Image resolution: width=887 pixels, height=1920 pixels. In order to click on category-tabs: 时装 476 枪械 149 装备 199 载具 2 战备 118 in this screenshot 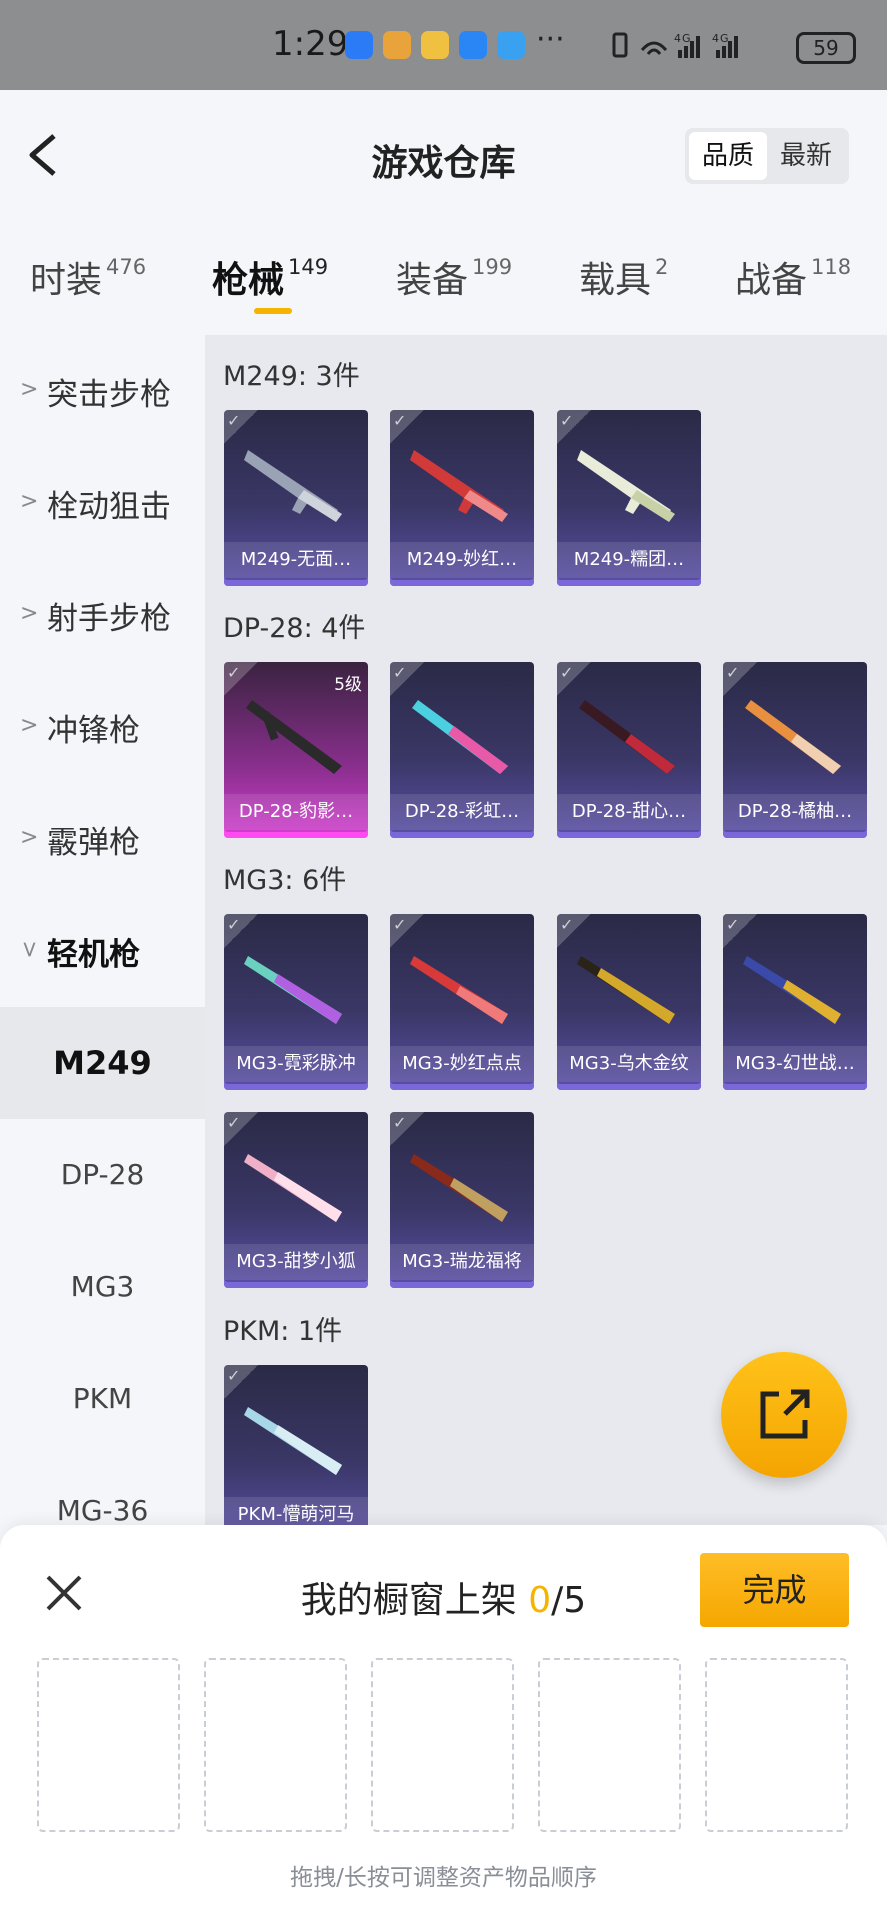, I will do `click(443, 280)`.